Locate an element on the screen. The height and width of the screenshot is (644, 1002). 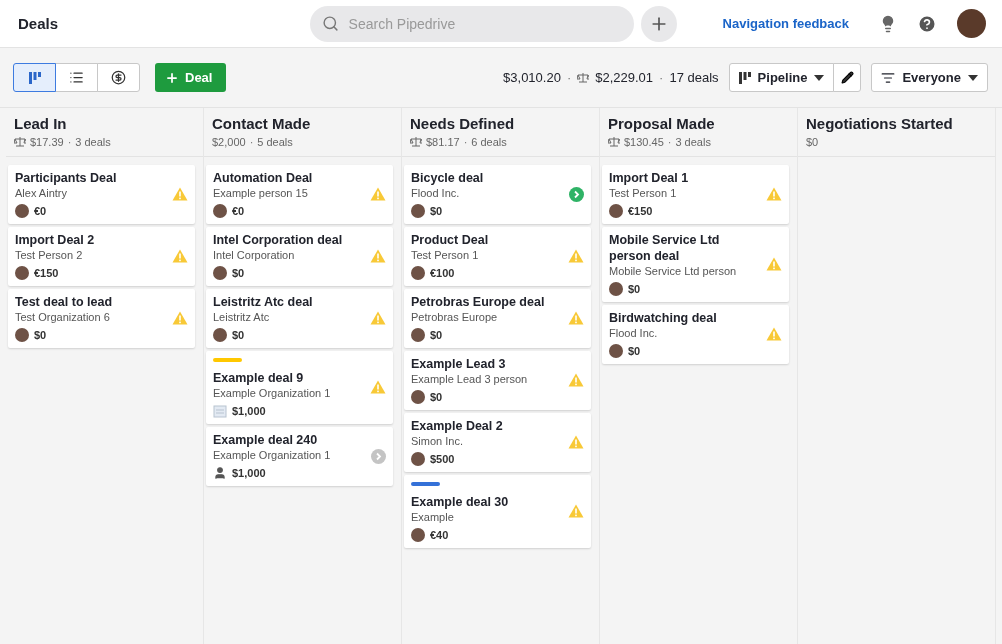
deal-card: Example Lead 3 Example Lead 3 person $0 is located at coordinates (497, 380).